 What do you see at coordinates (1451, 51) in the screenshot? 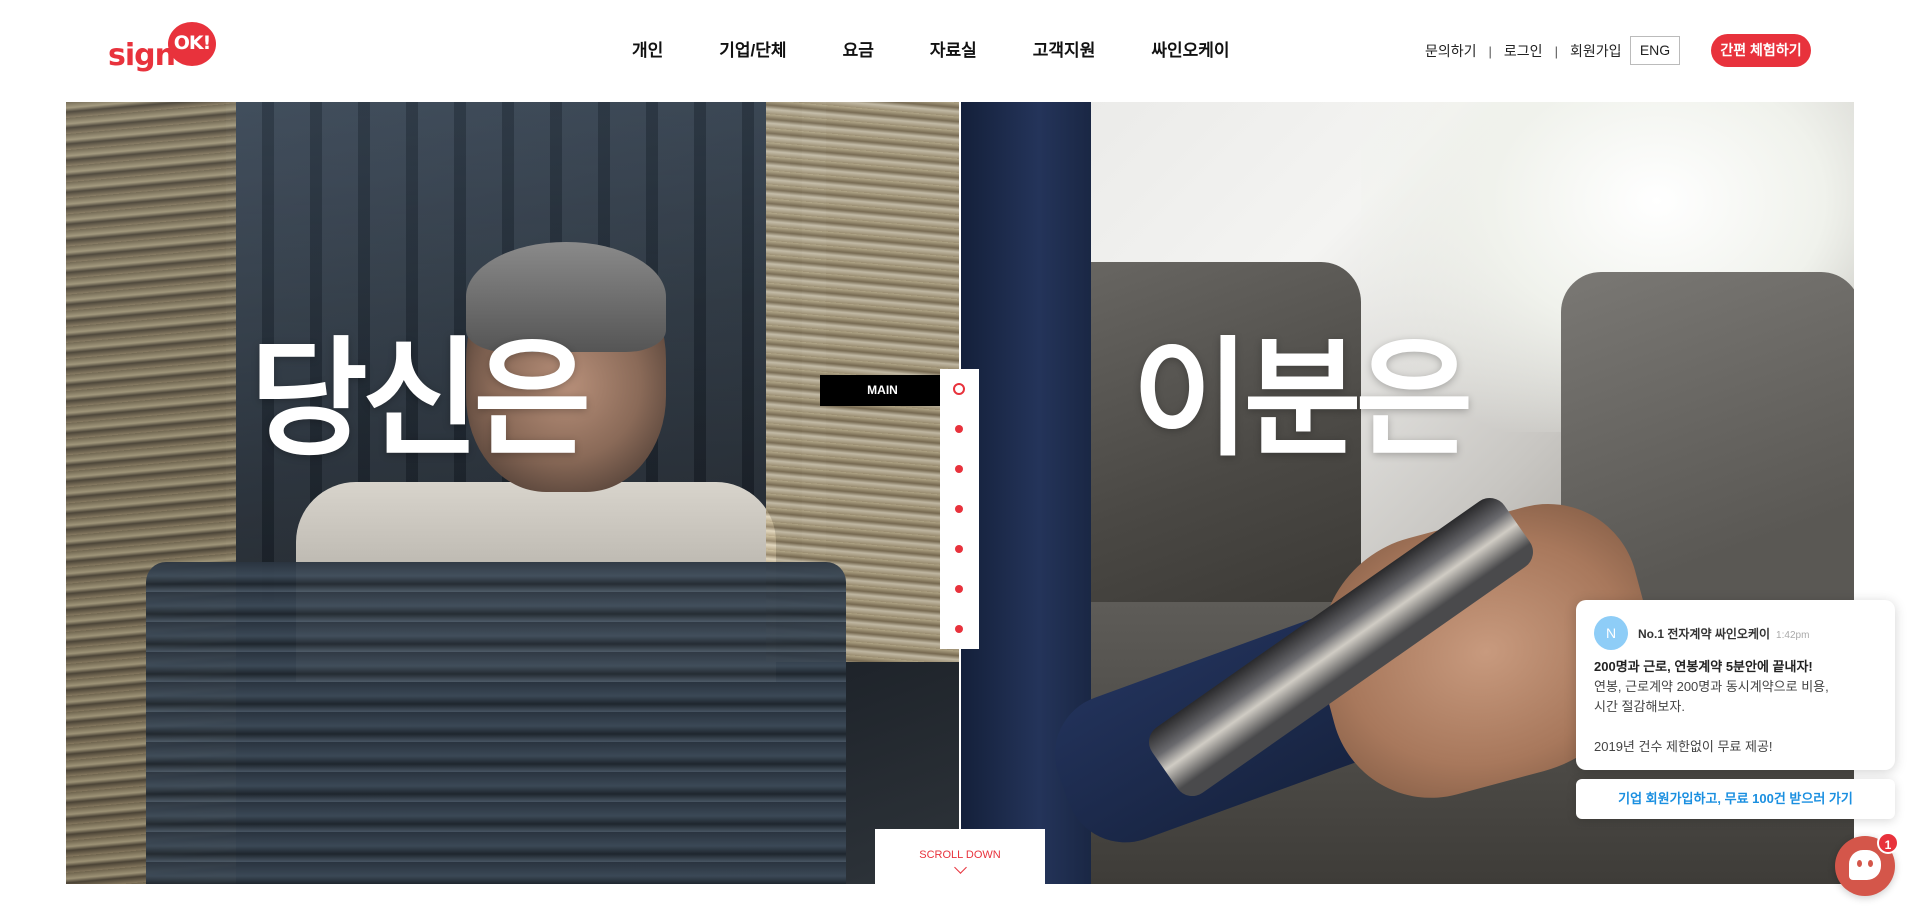
I see `inquiry-link: 문의하기` at bounding box center [1451, 51].